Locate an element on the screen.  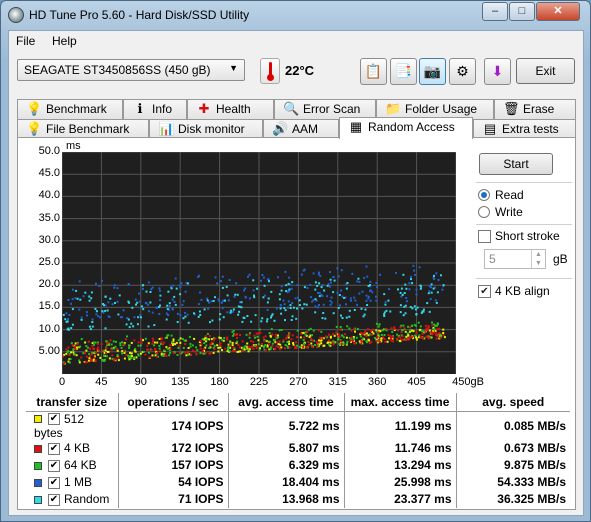
start-button: Start is located at coordinates (516, 164).